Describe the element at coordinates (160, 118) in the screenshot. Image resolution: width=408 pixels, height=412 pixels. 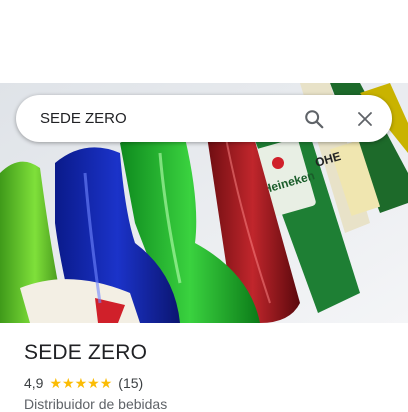
I see `search-input` at that location.